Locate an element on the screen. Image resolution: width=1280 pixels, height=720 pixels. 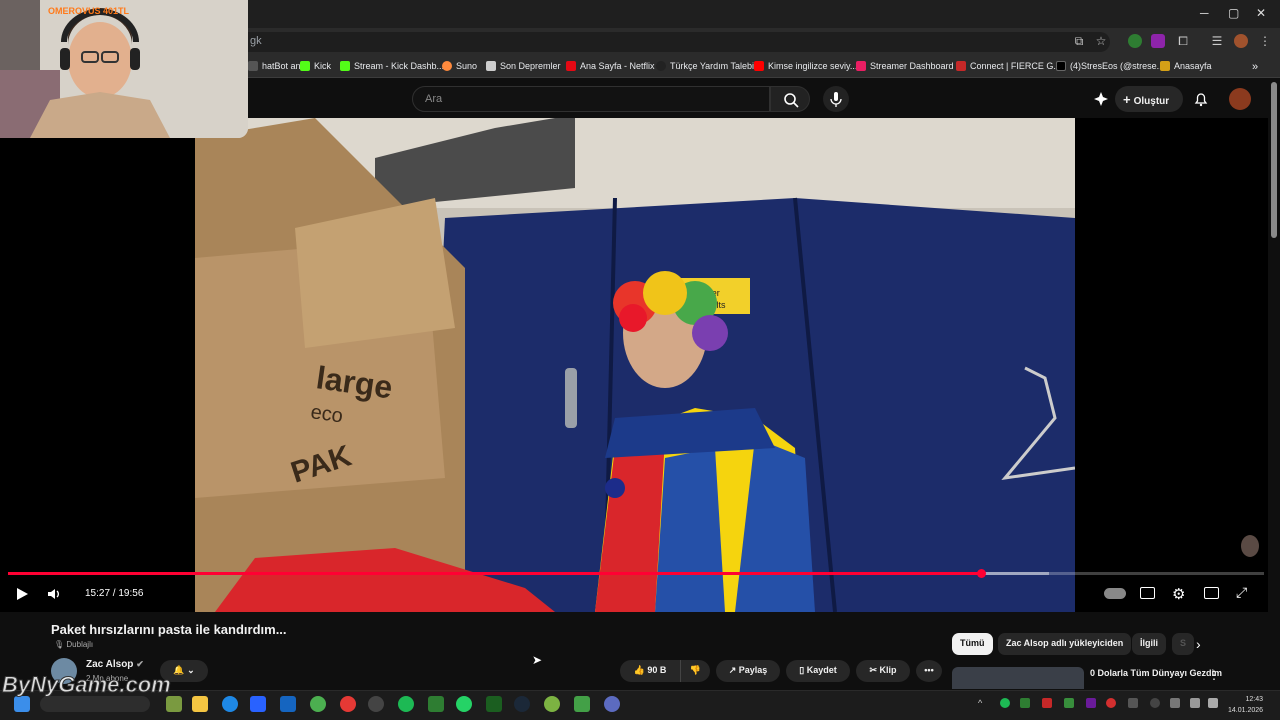
subtitles-icon is located at coordinates (1147, 593).